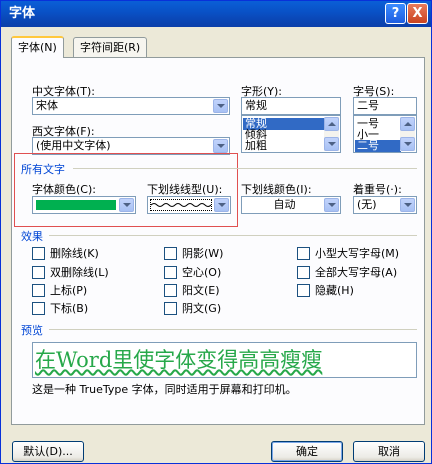  What do you see at coordinates (185, 189) in the screenshot?
I see `underline-type-label: 下划线线型(U):` at bounding box center [185, 189].